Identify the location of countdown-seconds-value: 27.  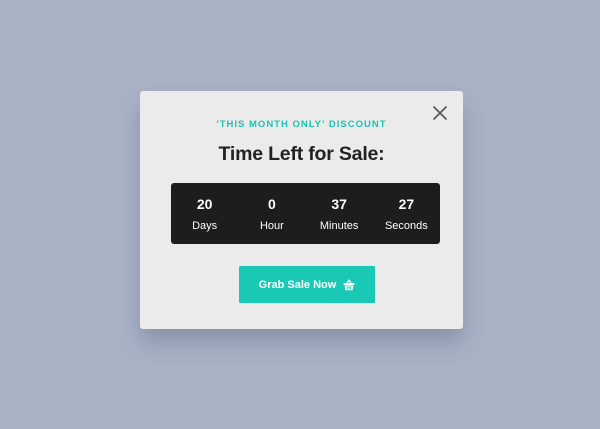
(406, 203).